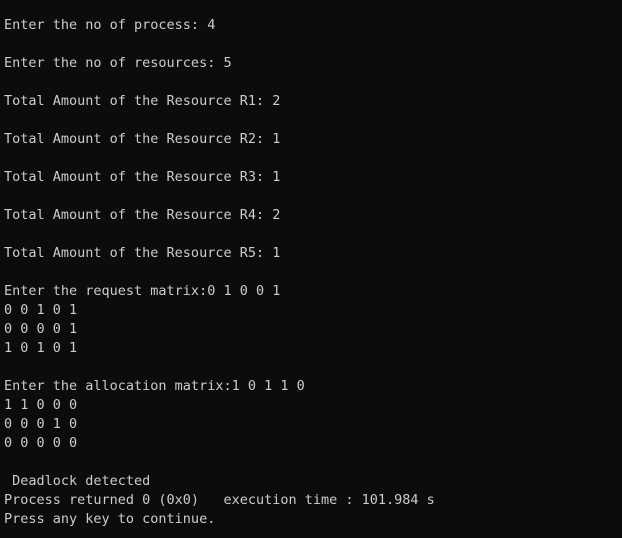  I want to click on console-line: Press any key to continue., so click(110, 519).